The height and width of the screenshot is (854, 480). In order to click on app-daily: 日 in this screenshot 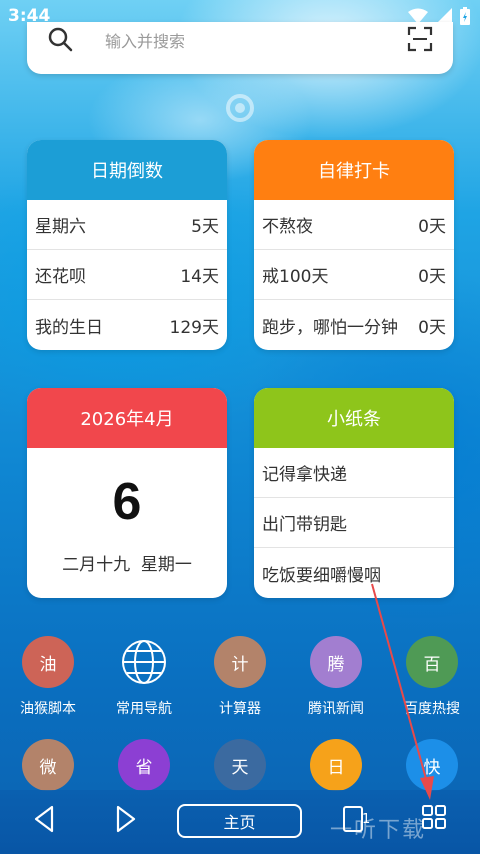, I will do `click(336, 765)`.